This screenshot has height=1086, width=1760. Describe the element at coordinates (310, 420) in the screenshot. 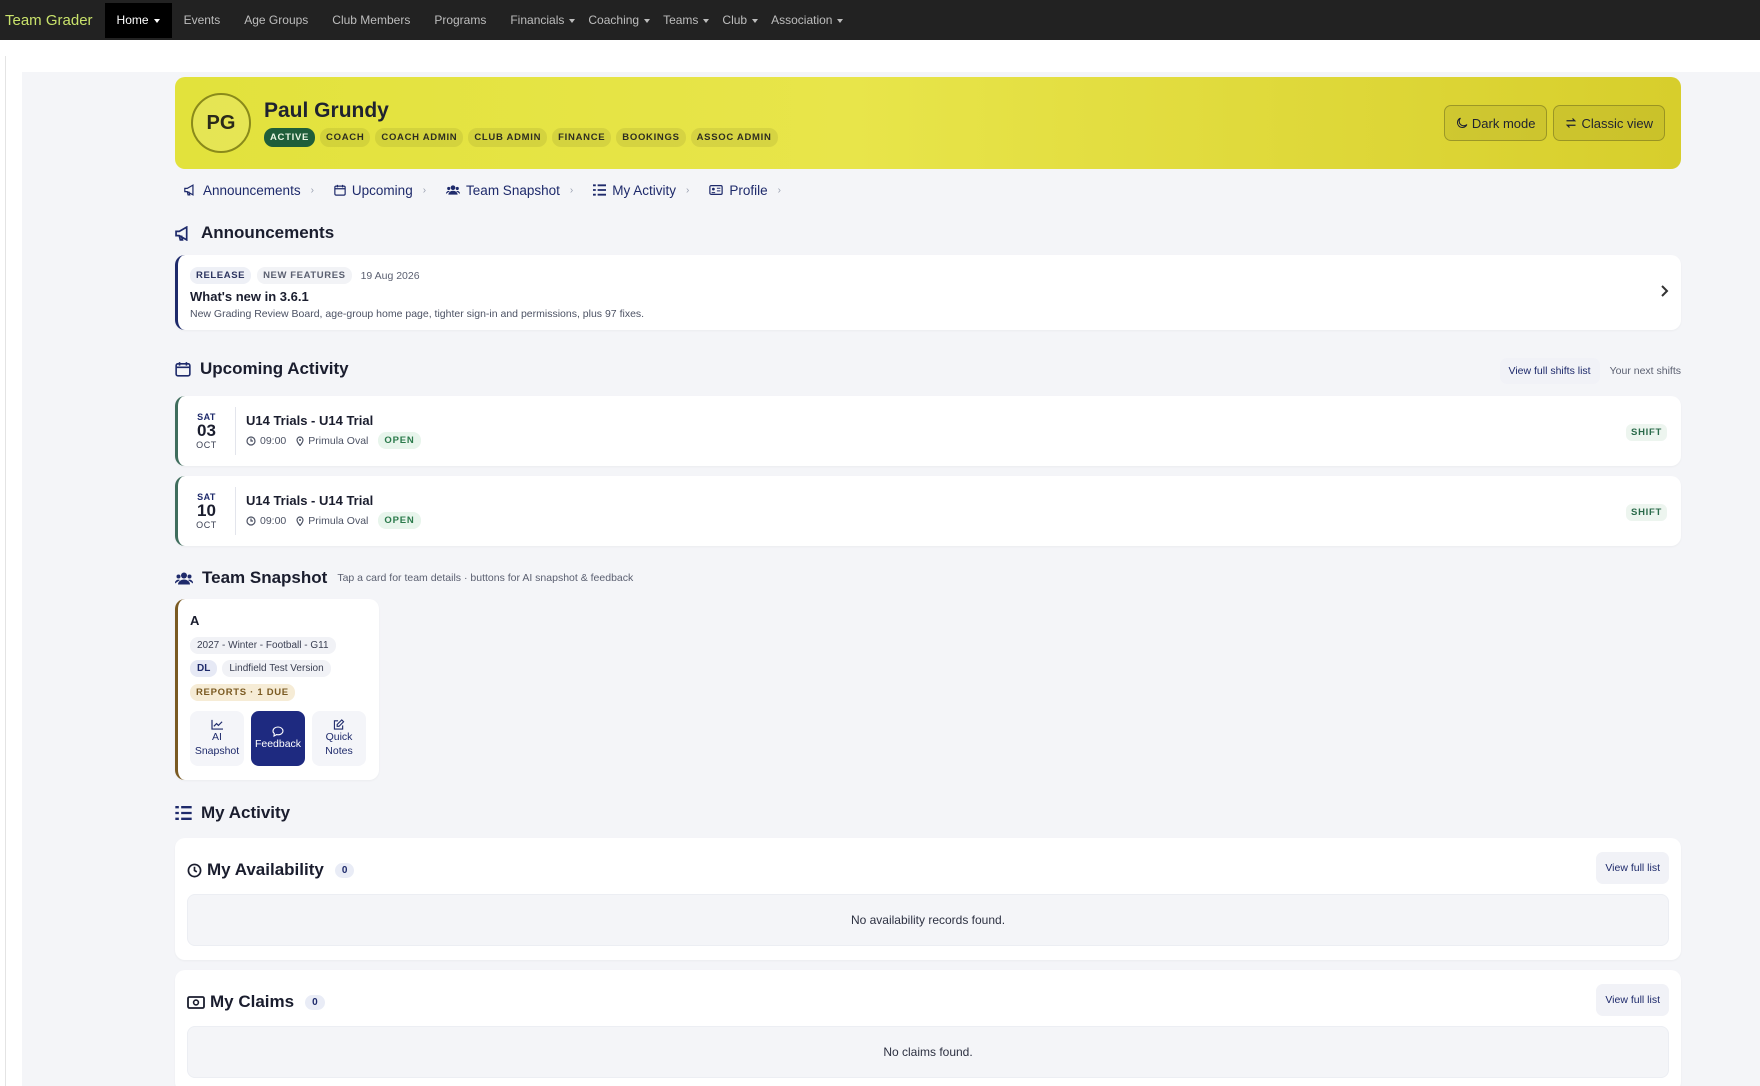

I see `shift-title: U14 Trials - U14 Trial` at that location.